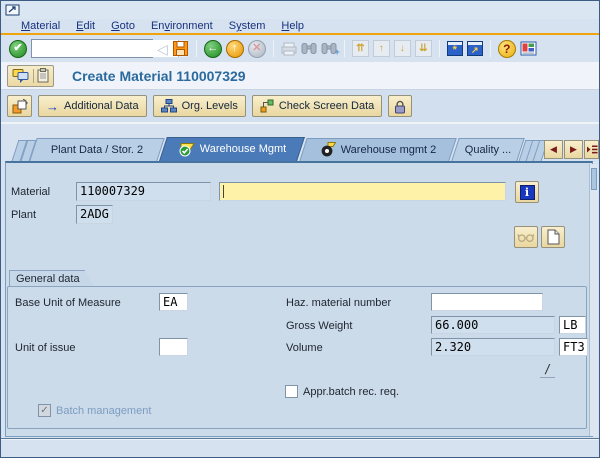  I want to click on display-button, so click(526, 237).